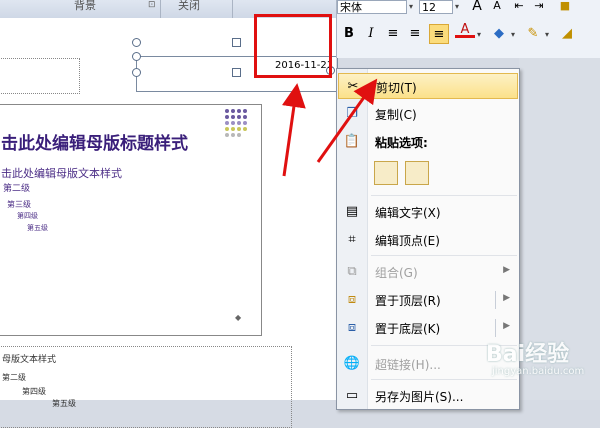 The image size is (600, 428). What do you see at coordinates (465, 30) in the screenshot?
I see `font-color-button: A` at bounding box center [465, 30].